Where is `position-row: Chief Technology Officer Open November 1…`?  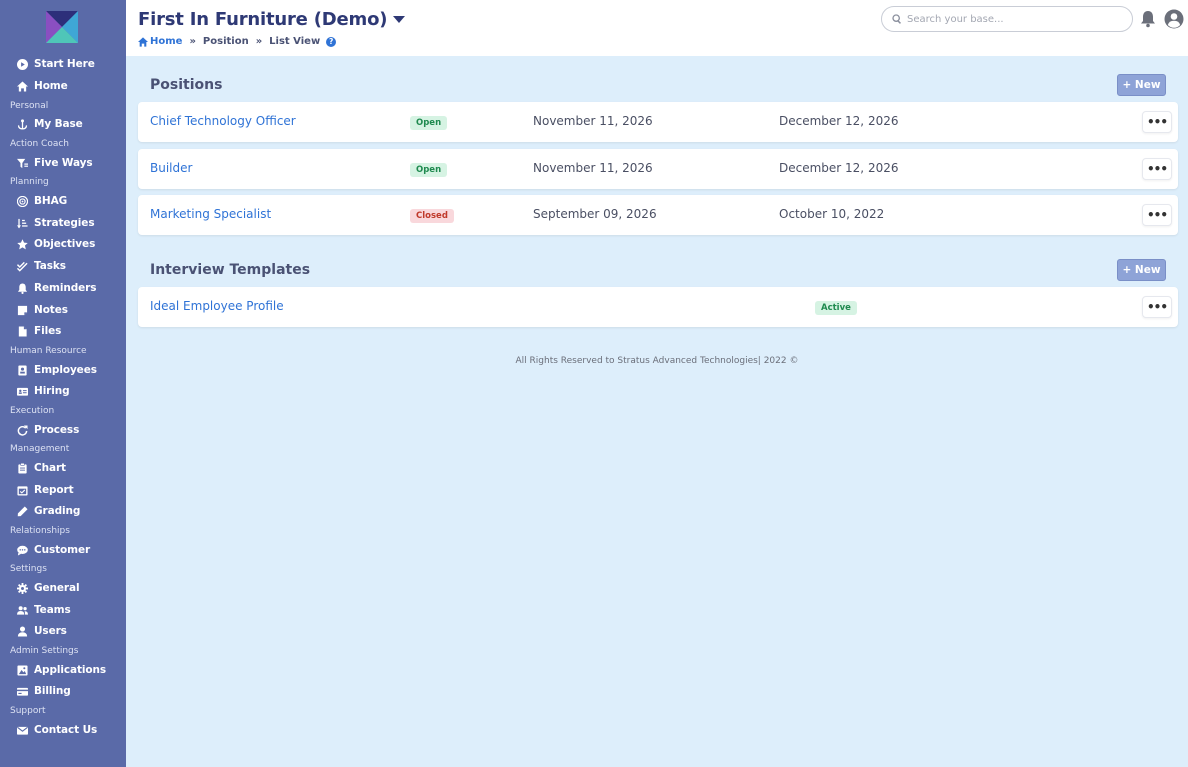 position-row: Chief Technology Officer Open November 1… is located at coordinates (658, 122).